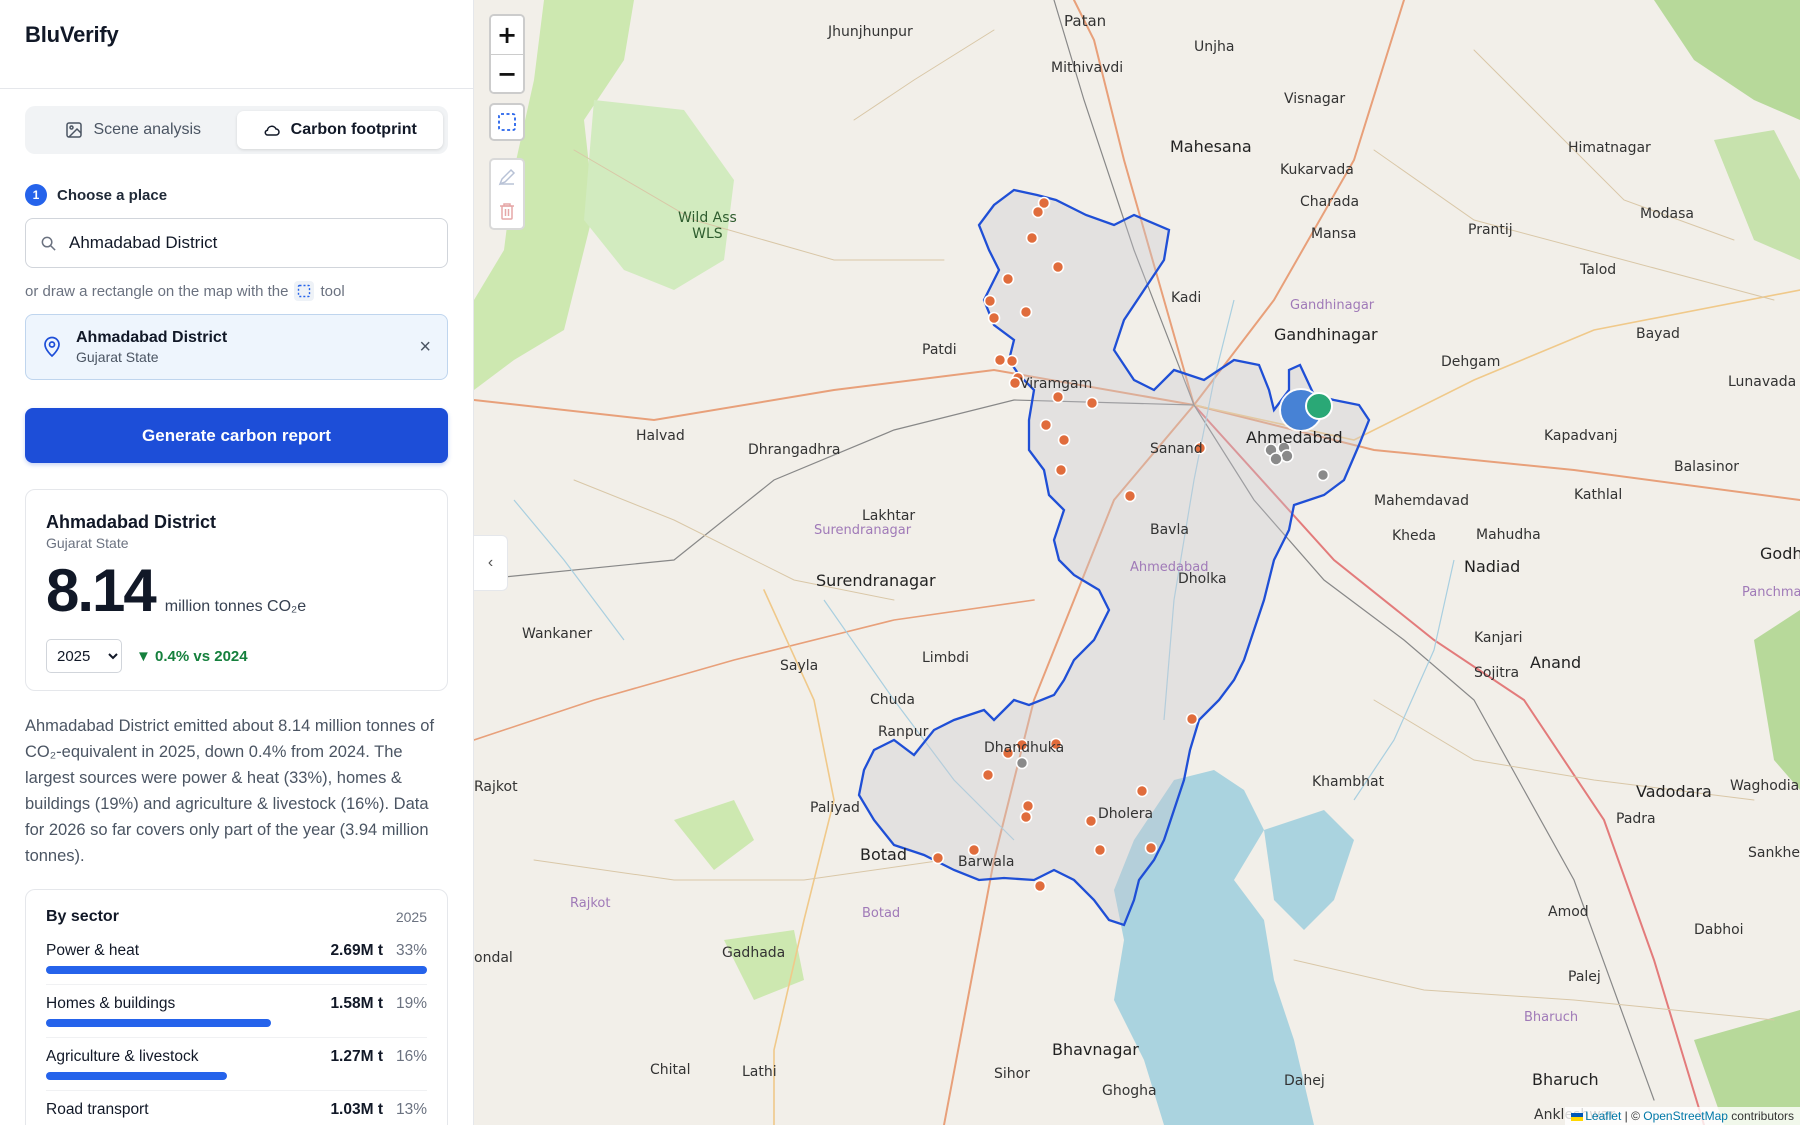  I want to click on cluster-marker-green, so click(1319, 406).